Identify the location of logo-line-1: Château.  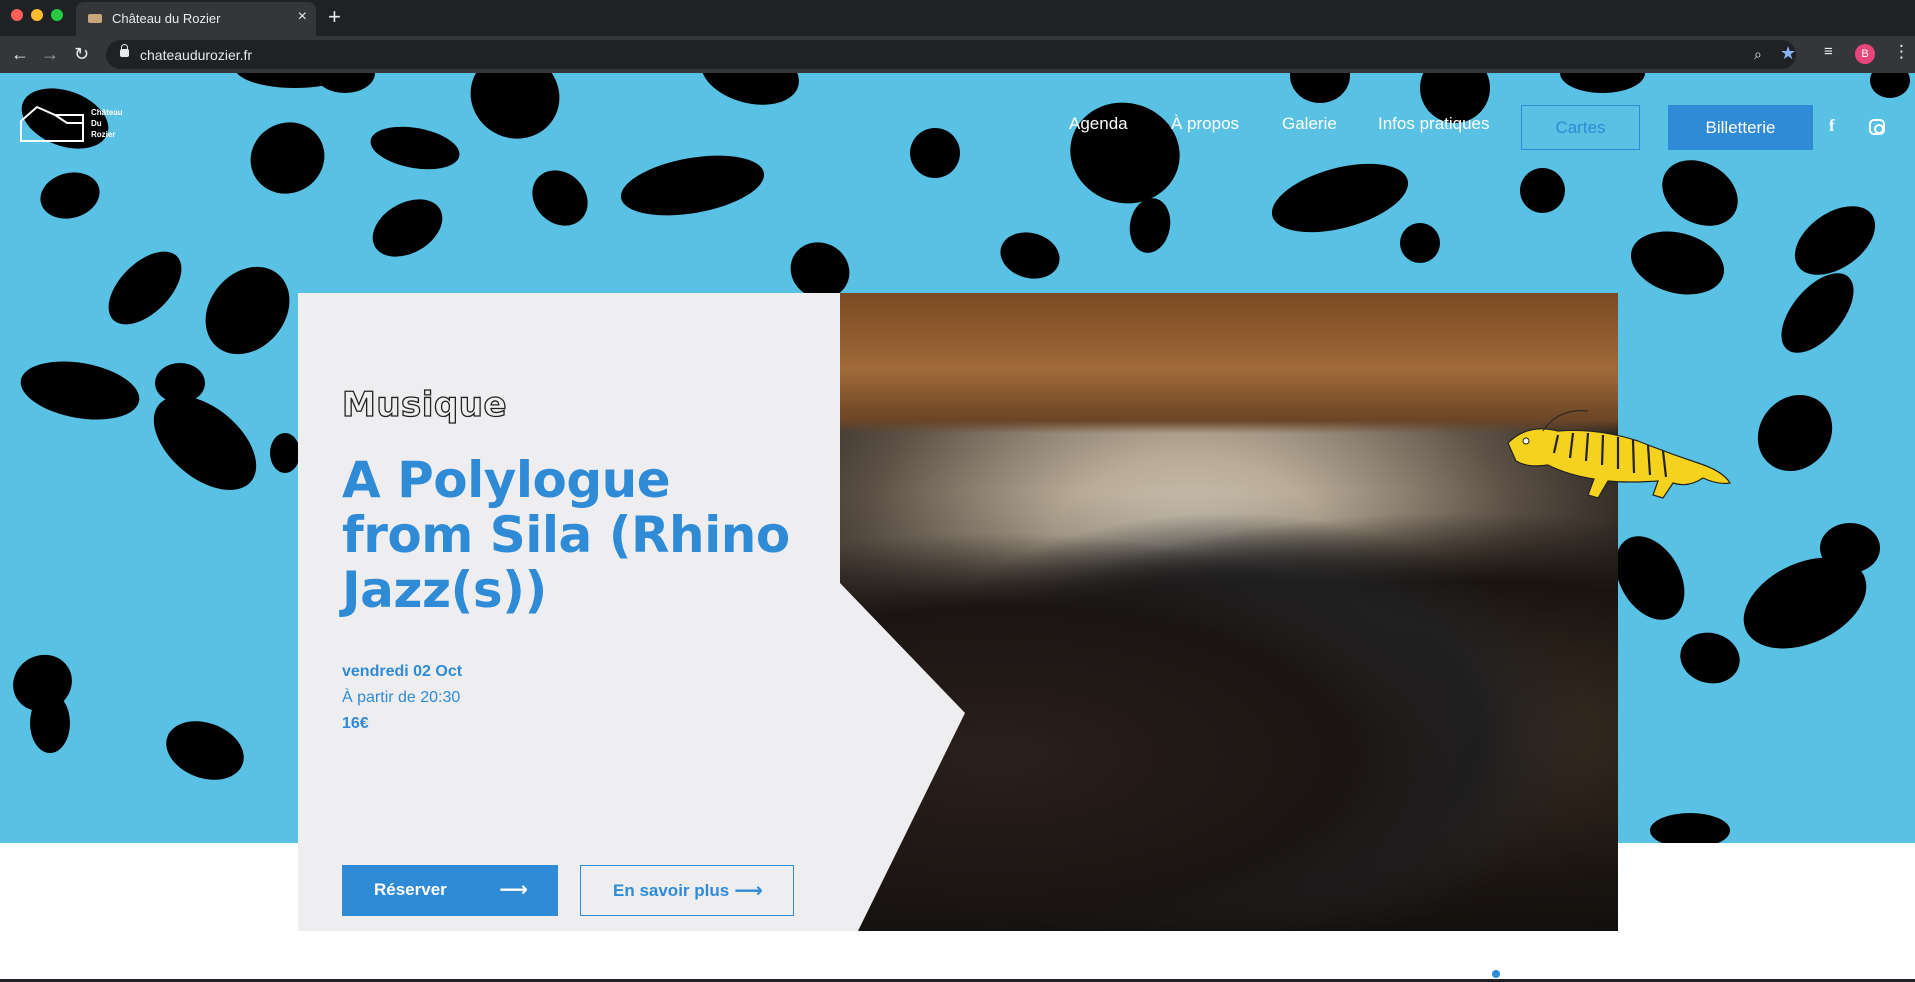
(107, 112).